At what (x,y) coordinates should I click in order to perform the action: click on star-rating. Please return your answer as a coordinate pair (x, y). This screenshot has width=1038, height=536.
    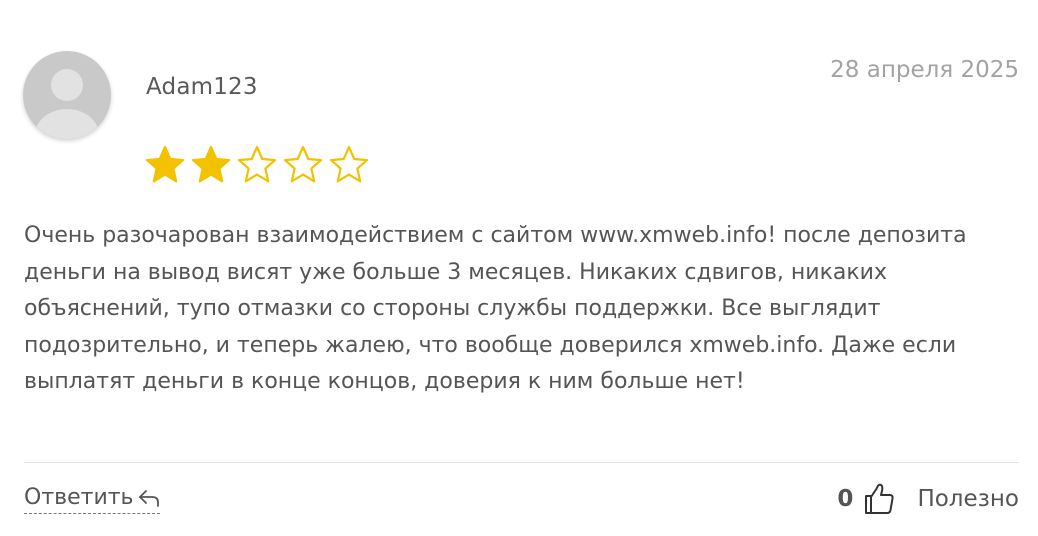
    Looking at the image, I should click on (257, 165).